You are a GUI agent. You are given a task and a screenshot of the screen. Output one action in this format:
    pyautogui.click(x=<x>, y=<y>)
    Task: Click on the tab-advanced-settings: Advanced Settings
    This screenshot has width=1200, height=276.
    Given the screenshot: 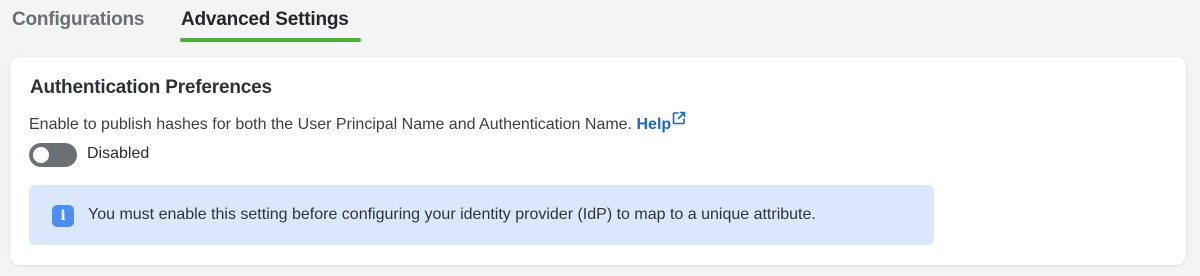 What is the action you would take?
    pyautogui.click(x=265, y=24)
    